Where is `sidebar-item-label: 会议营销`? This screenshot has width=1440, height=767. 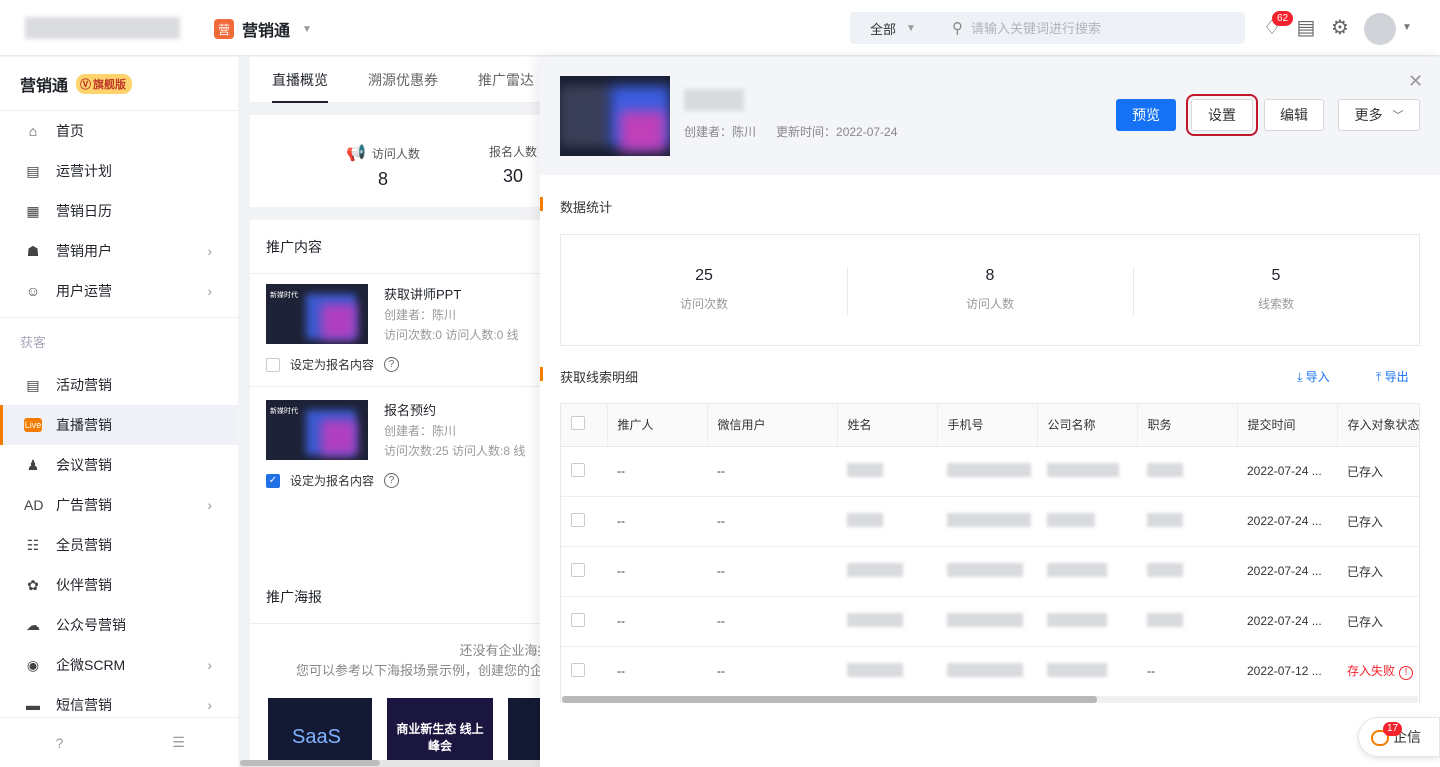
sidebar-item-label: 会议营销 is located at coordinates (84, 465).